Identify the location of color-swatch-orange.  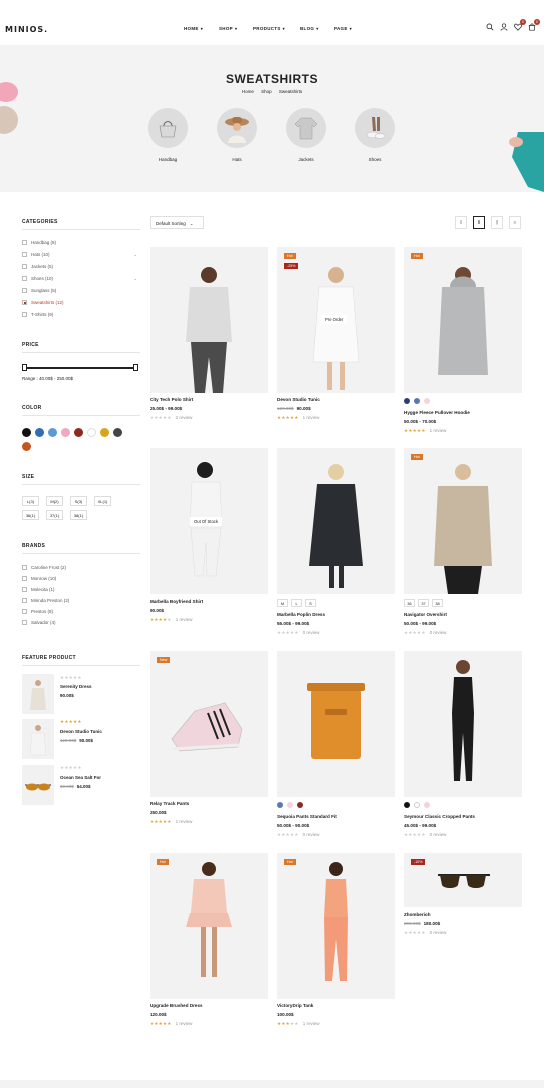
(26, 446).